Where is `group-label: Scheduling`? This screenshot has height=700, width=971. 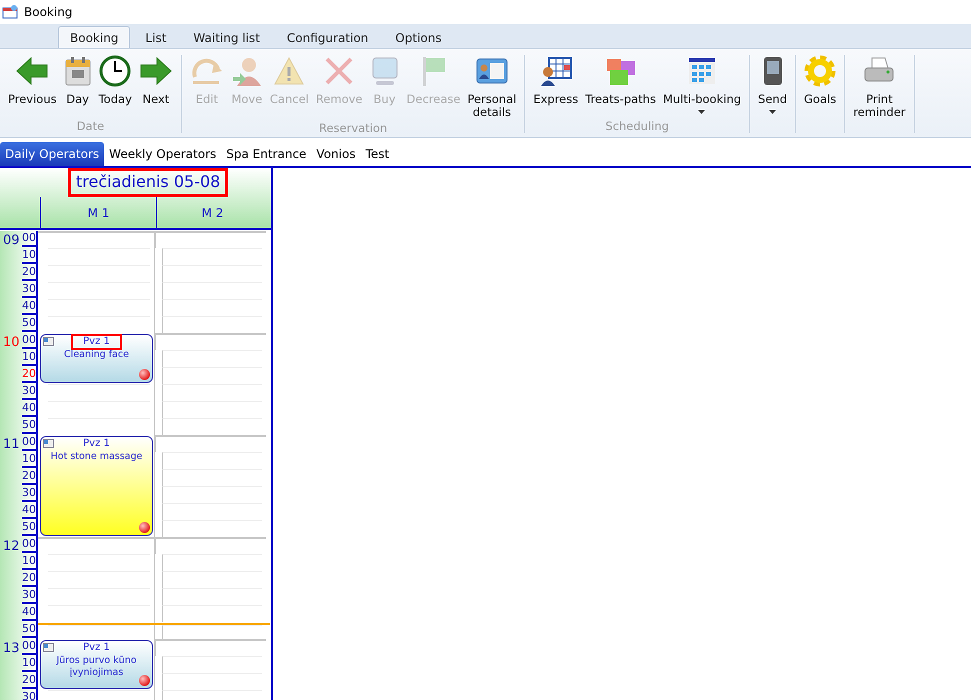 group-label: Scheduling is located at coordinates (637, 125).